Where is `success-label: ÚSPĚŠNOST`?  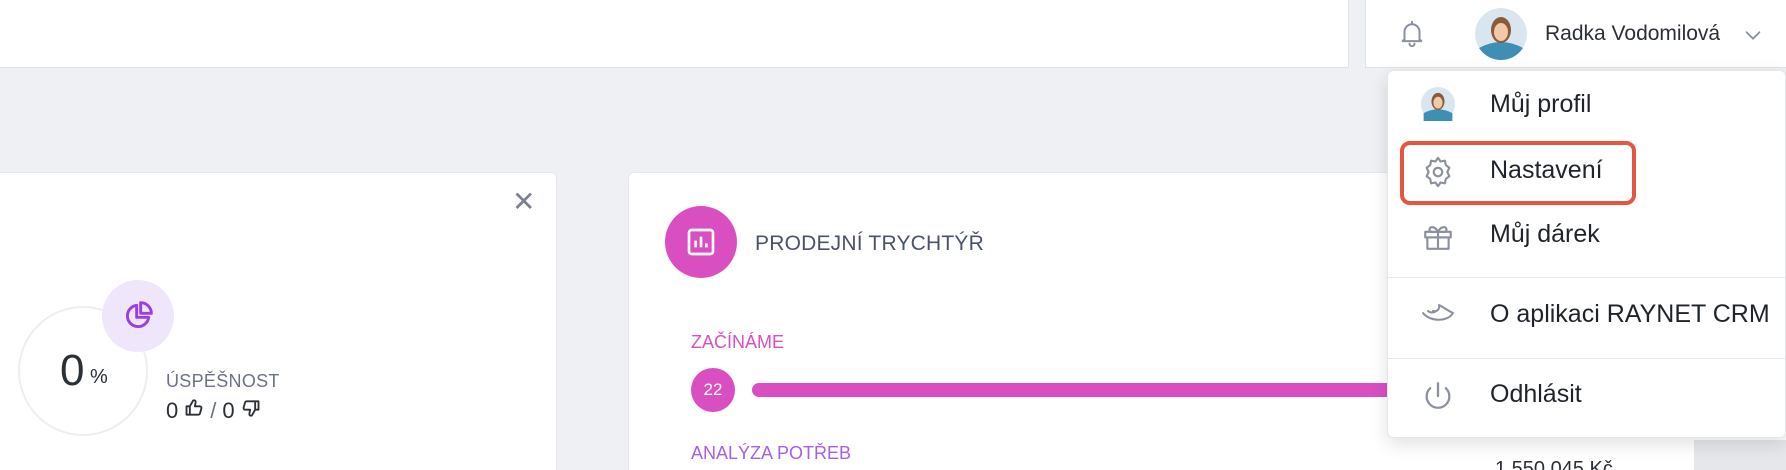
success-label: ÚSPĚŠNOST is located at coordinates (223, 381).